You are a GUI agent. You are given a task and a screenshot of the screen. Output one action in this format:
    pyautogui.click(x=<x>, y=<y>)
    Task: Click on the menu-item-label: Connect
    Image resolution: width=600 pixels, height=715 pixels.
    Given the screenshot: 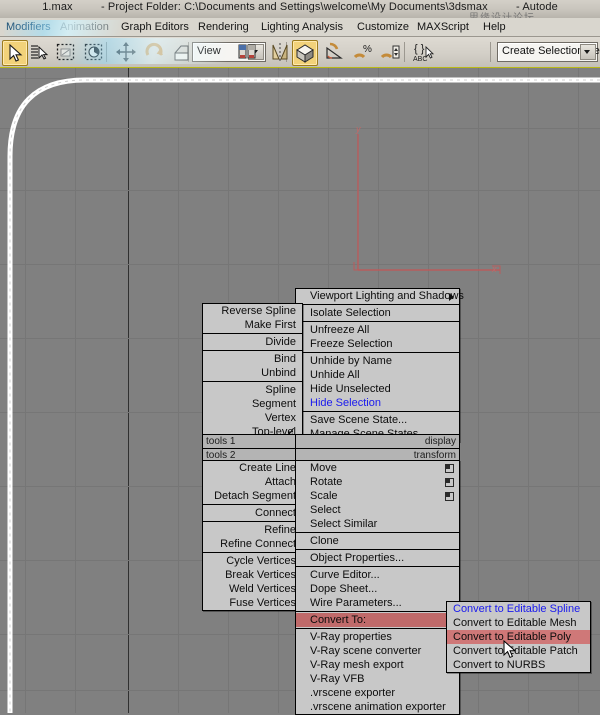 What is the action you would take?
    pyautogui.click(x=275, y=513)
    